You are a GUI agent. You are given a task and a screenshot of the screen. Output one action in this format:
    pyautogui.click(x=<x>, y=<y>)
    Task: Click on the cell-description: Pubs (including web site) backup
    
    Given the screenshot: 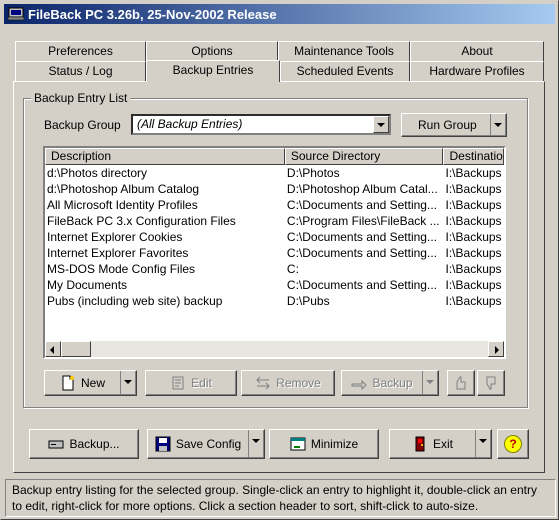 What is the action you would take?
    pyautogui.click(x=135, y=301)
    